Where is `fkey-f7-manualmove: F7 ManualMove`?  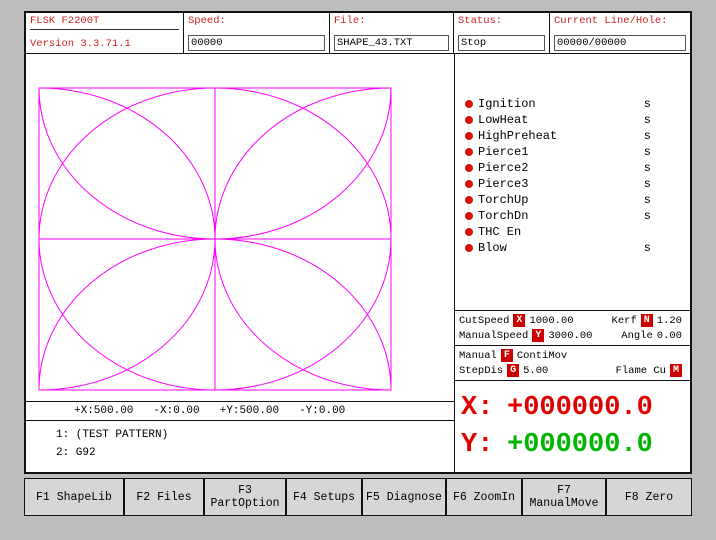
fkey-f7-manualmove: F7 ManualMove is located at coordinates (564, 497).